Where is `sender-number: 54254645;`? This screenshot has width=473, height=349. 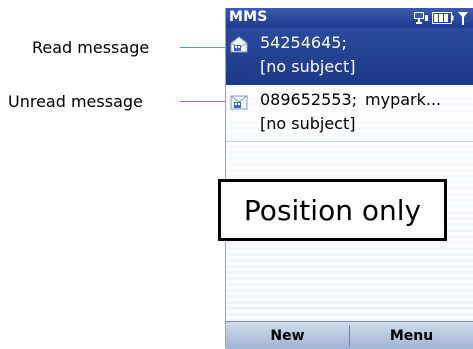
sender-number: 54254645; is located at coordinates (303, 42).